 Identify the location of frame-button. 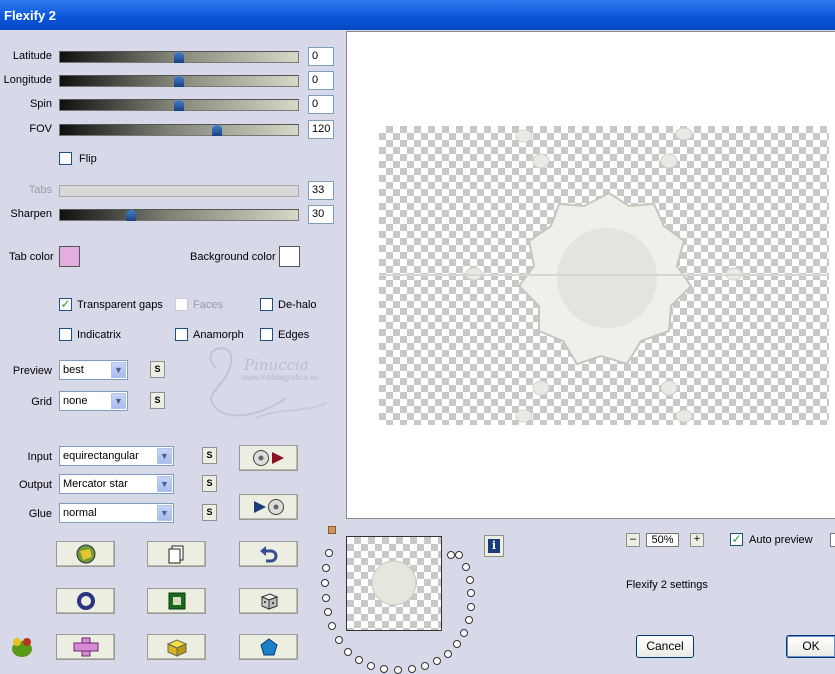
(176, 601).